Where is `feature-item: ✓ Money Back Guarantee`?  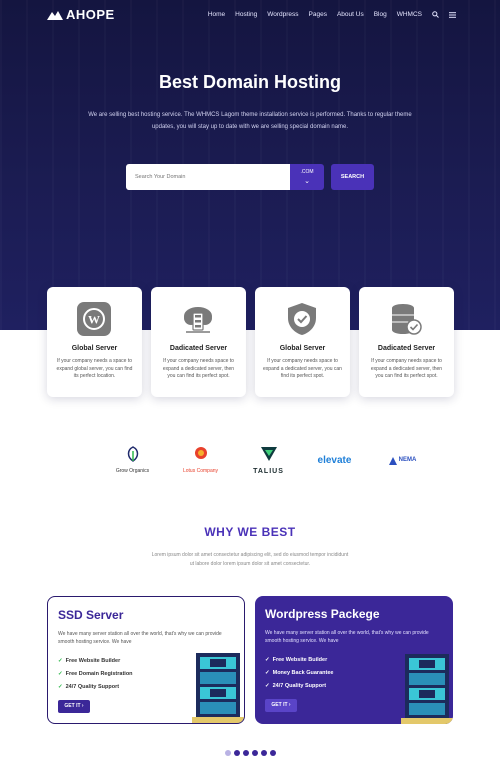
feature-item: ✓ Money Back Guarantee is located at coordinates (299, 673).